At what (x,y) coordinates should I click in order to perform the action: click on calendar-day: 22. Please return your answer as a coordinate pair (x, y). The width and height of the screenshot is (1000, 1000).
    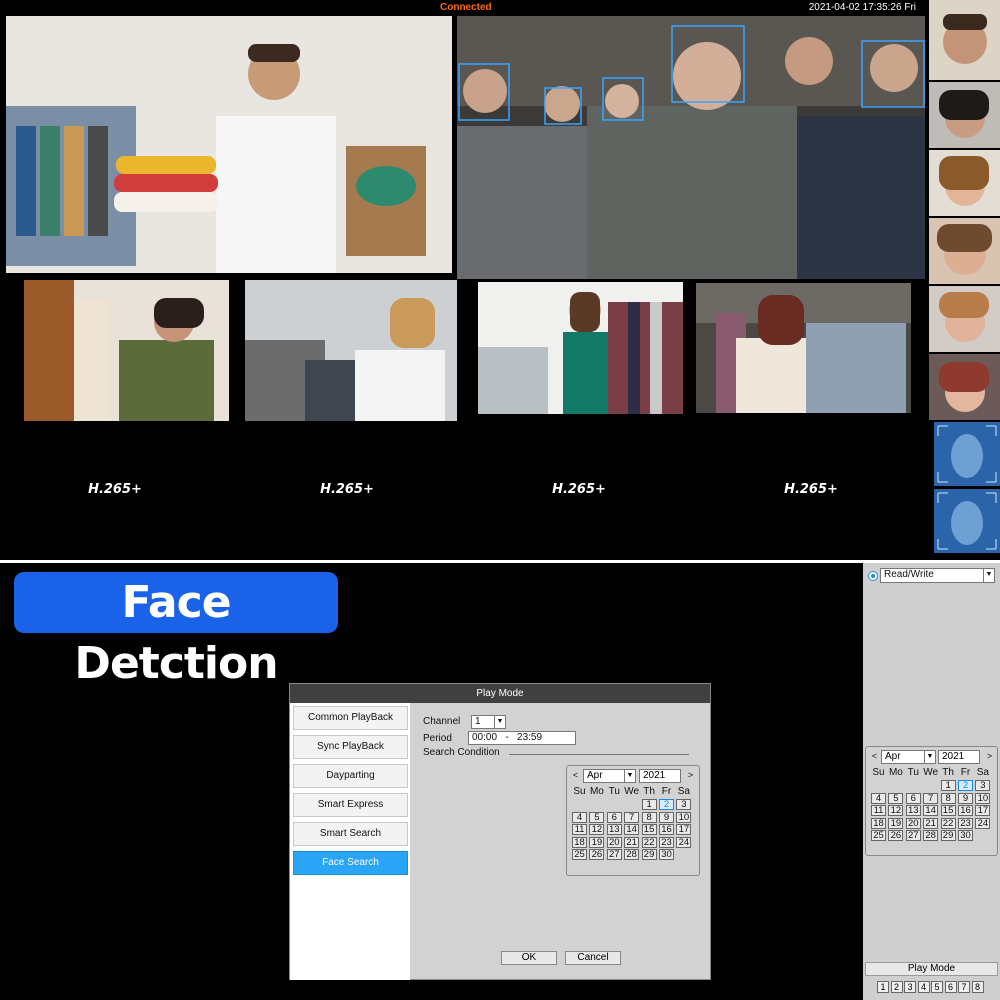
    Looking at the image, I should click on (948, 823).